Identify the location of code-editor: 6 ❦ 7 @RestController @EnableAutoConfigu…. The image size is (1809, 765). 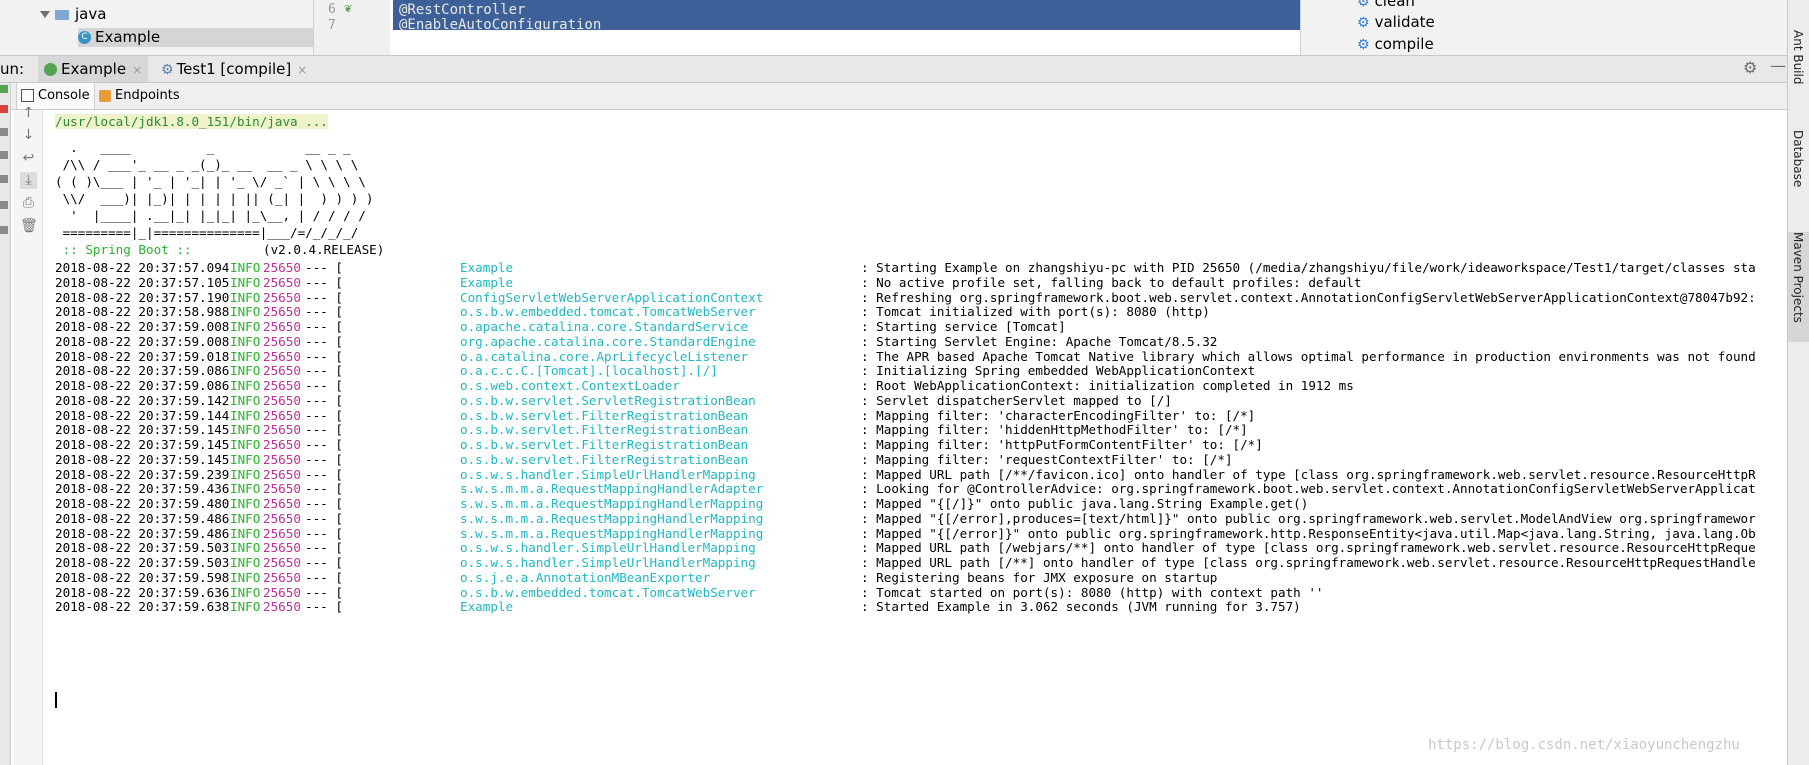
(807, 27).